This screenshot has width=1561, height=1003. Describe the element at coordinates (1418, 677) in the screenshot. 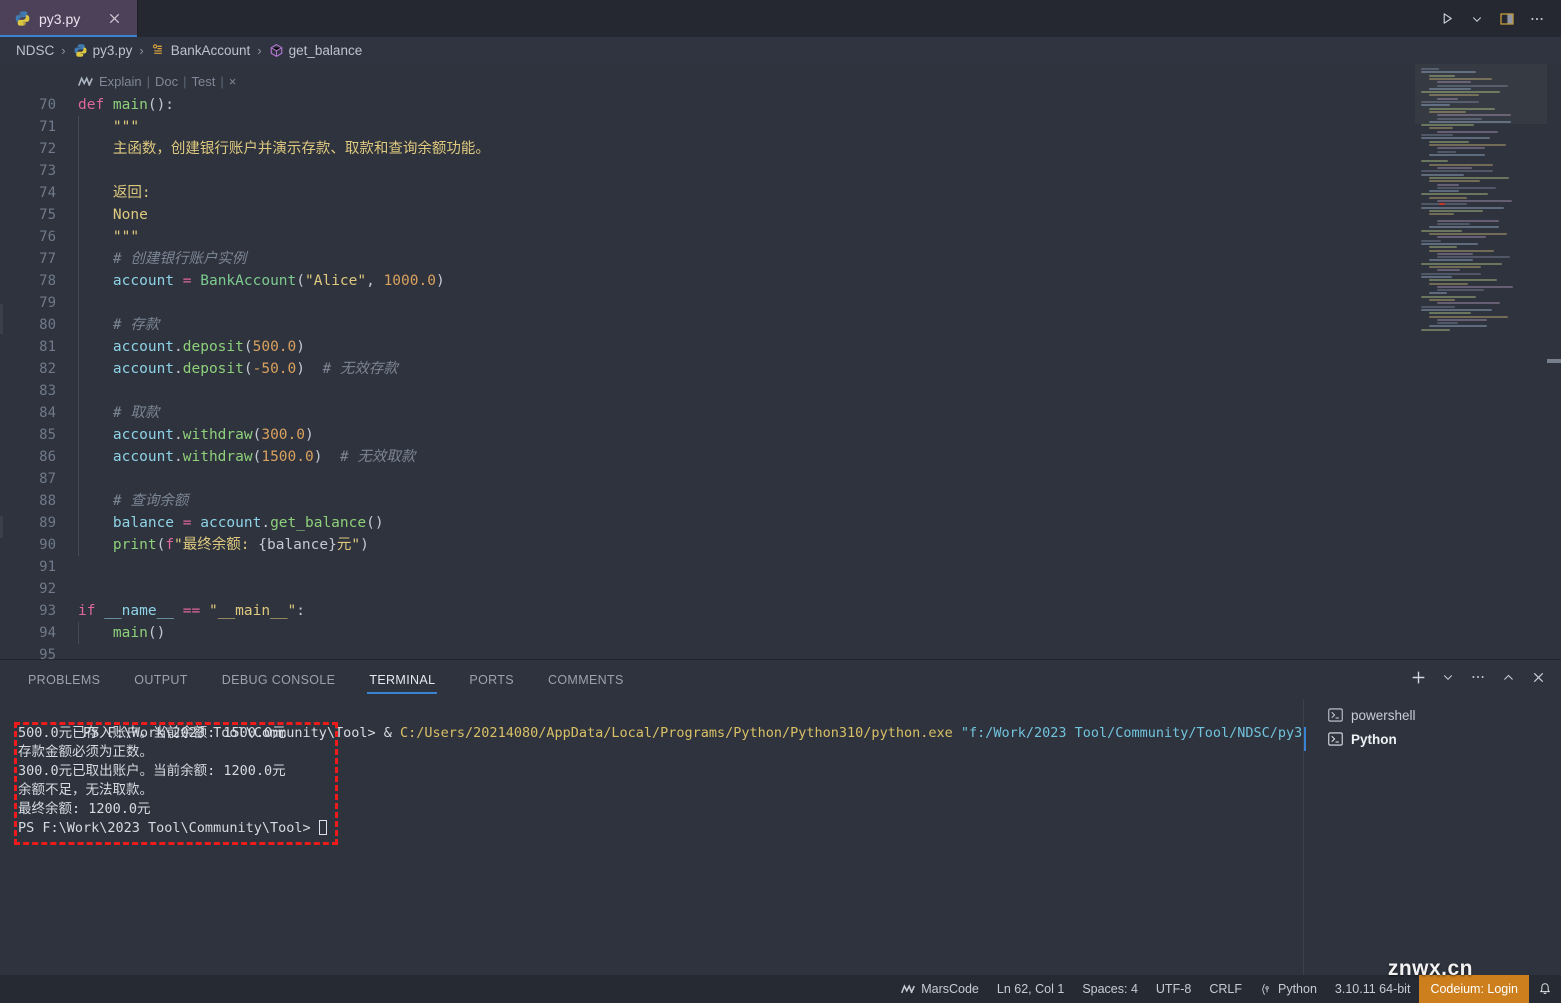

I see `plus-icon` at that location.